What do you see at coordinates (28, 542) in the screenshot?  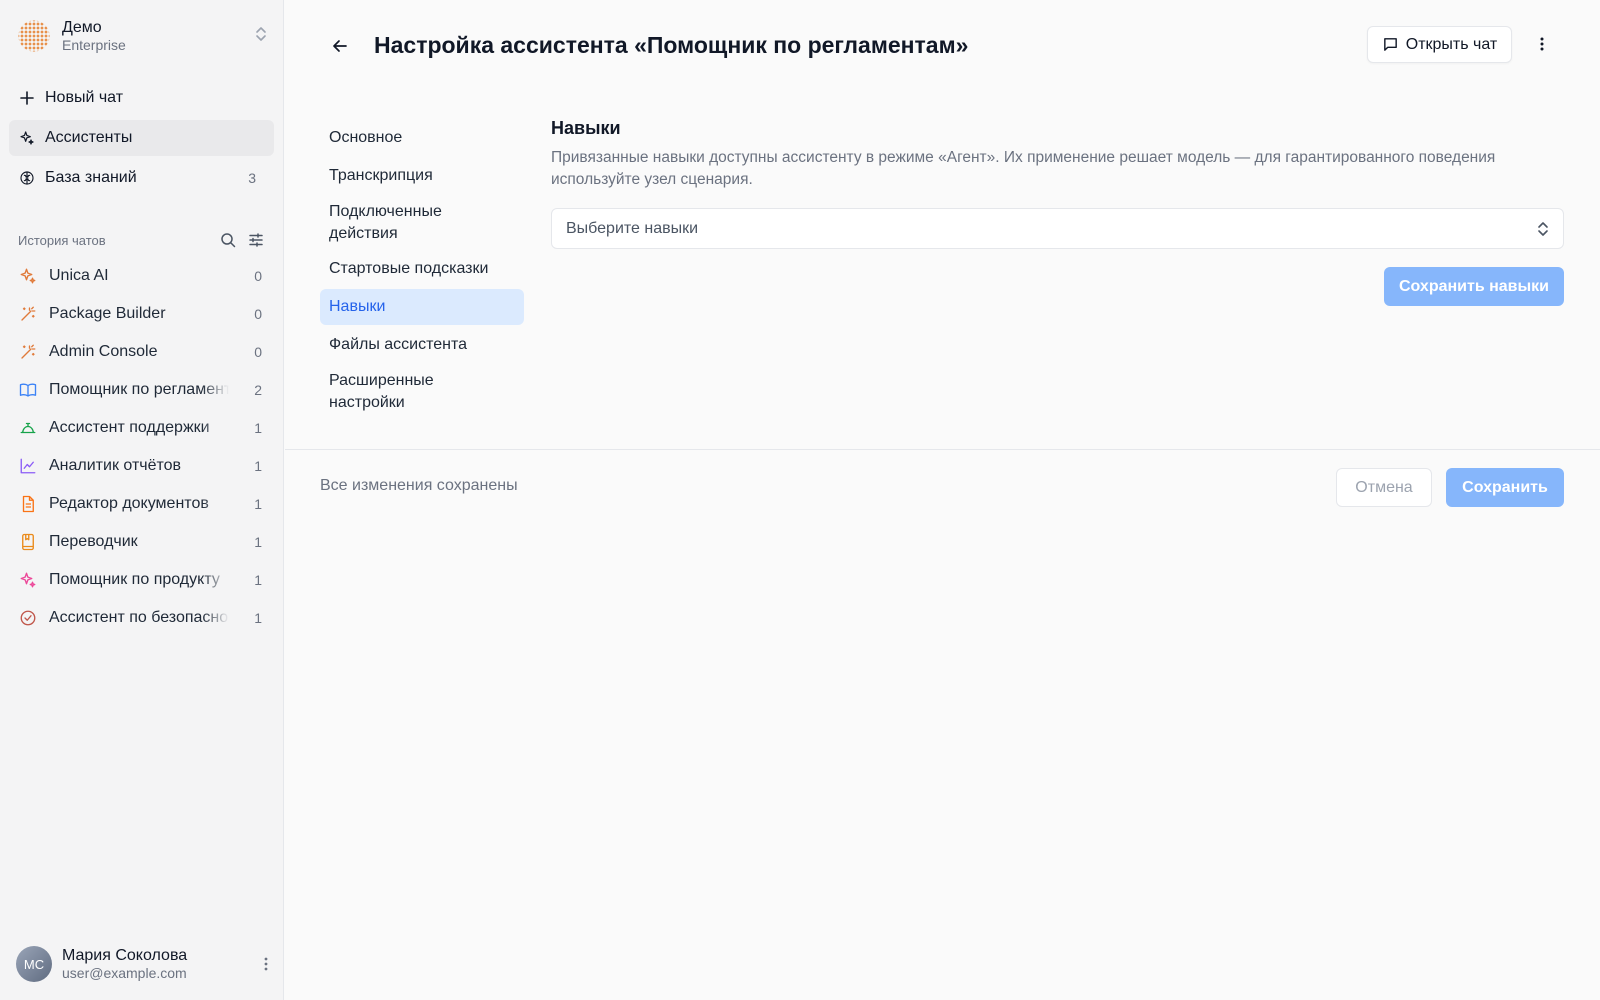 I see `book-bookmark-icon` at bounding box center [28, 542].